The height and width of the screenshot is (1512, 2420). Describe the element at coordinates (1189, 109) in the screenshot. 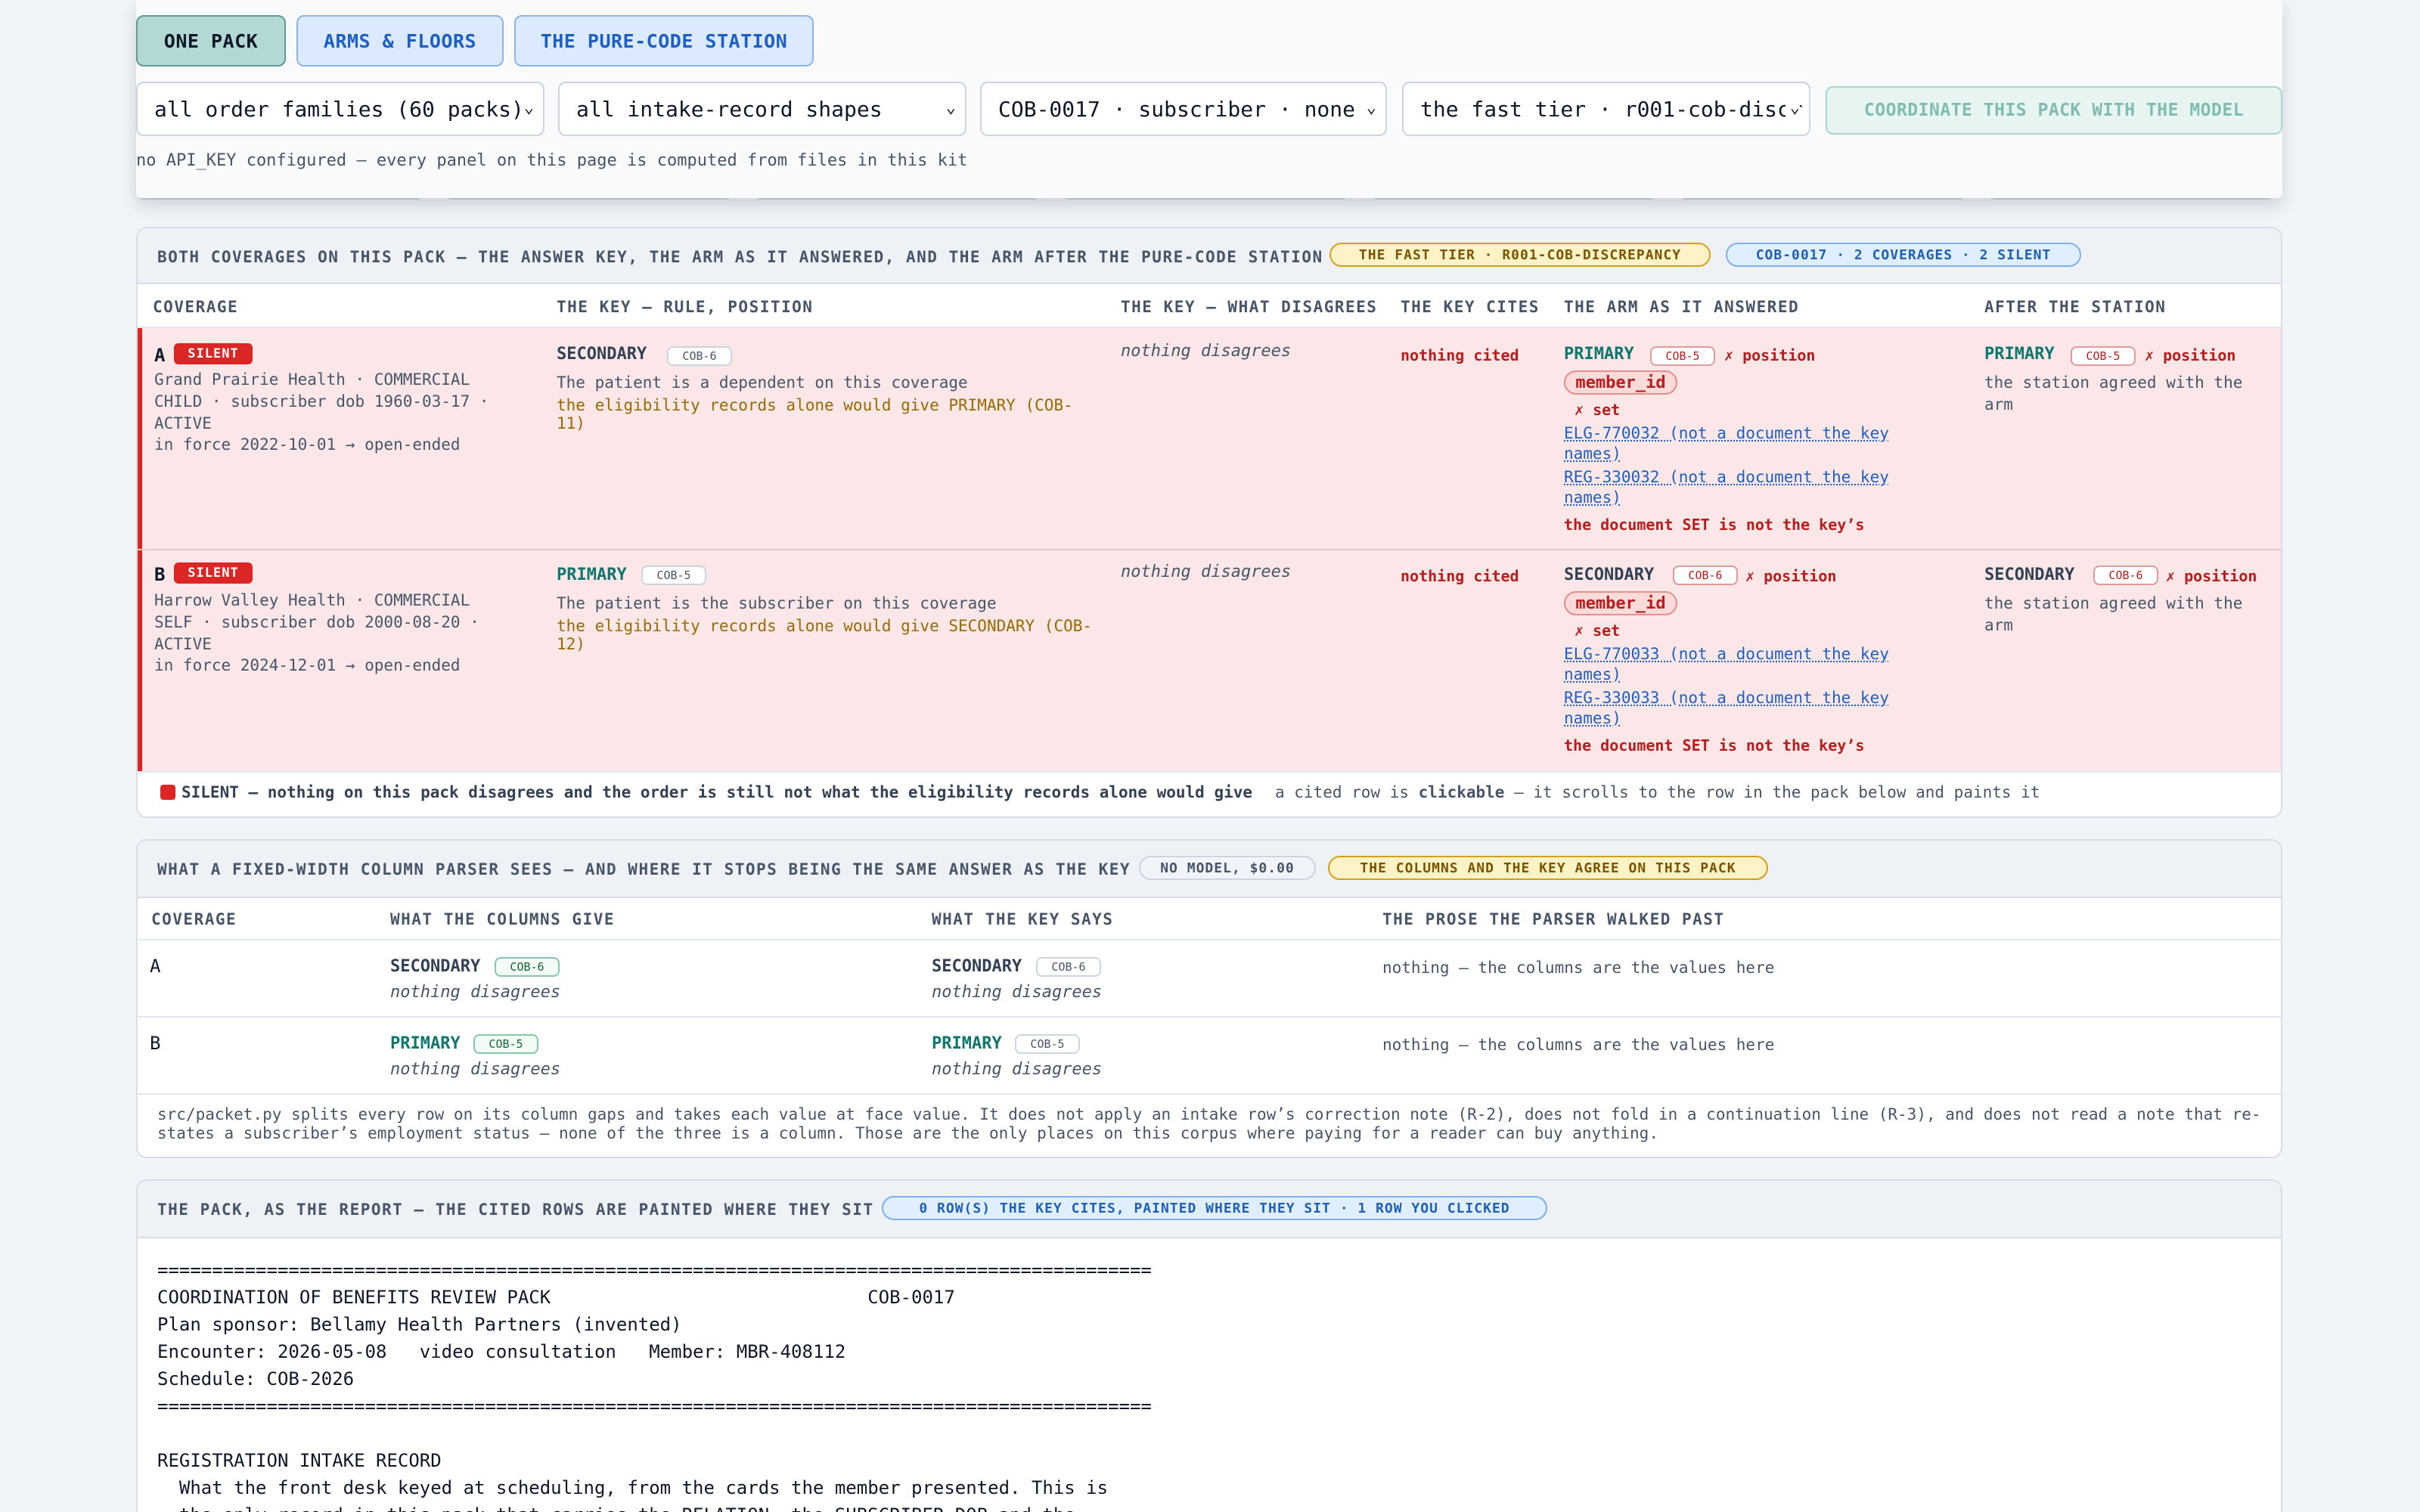

I see `pack-value: COB-0017 · subscriber · none ·` at that location.